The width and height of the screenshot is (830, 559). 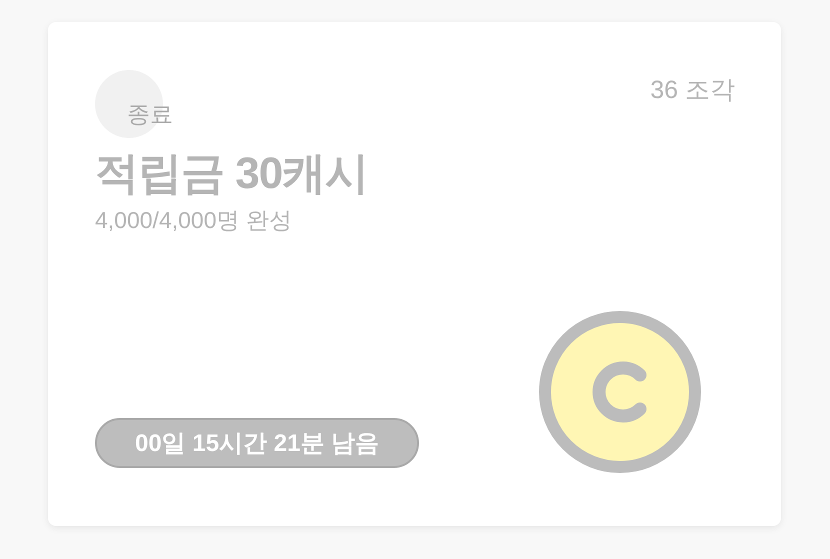 I want to click on coin-icon, so click(x=620, y=392).